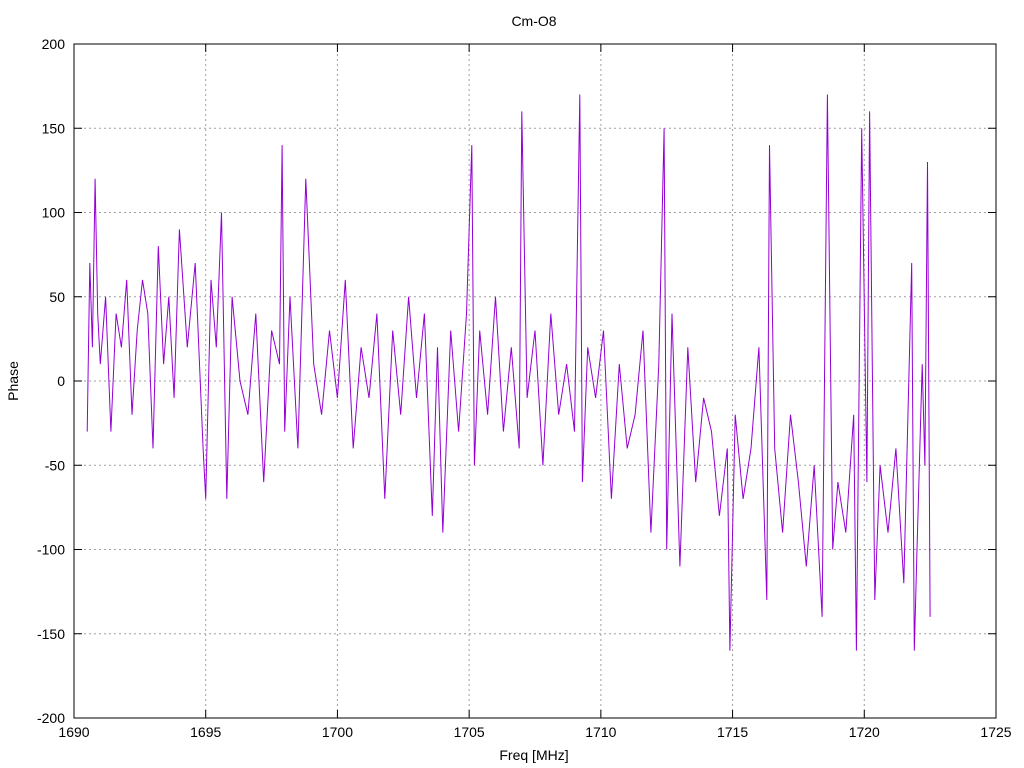  I want to click on x-tick-label: 1695, so click(205, 732).